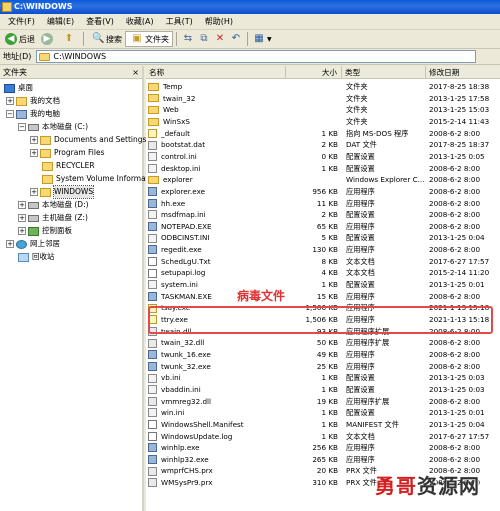 This screenshot has height=511, width=500. What do you see at coordinates (323, 110) in the screenshot?
I see `file-row: Web 文件夹 2013-1-25 15:03` at bounding box center [323, 110].